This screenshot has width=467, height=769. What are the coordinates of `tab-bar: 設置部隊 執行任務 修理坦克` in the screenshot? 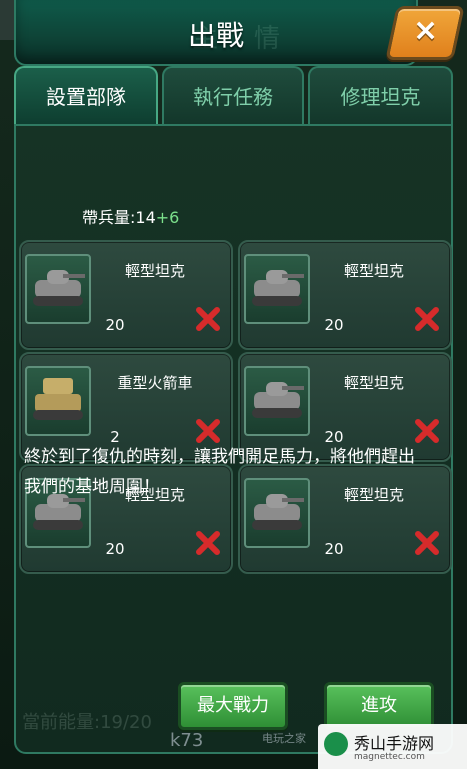 It's located at (233, 95).